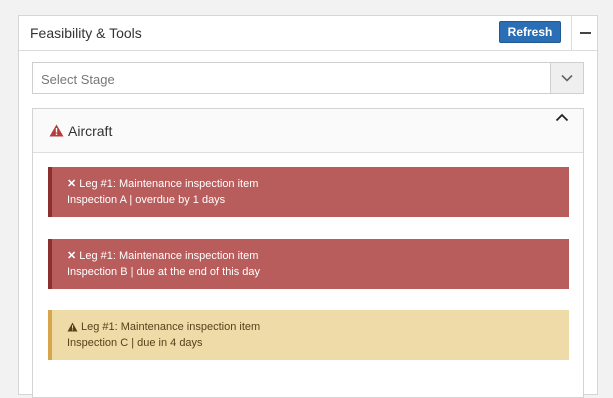 The width and height of the screenshot is (613, 398). What do you see at coordinates (308, 78) in the screenshot?
I see `stage-select: Select Stage` at bounding box center [308, 78].